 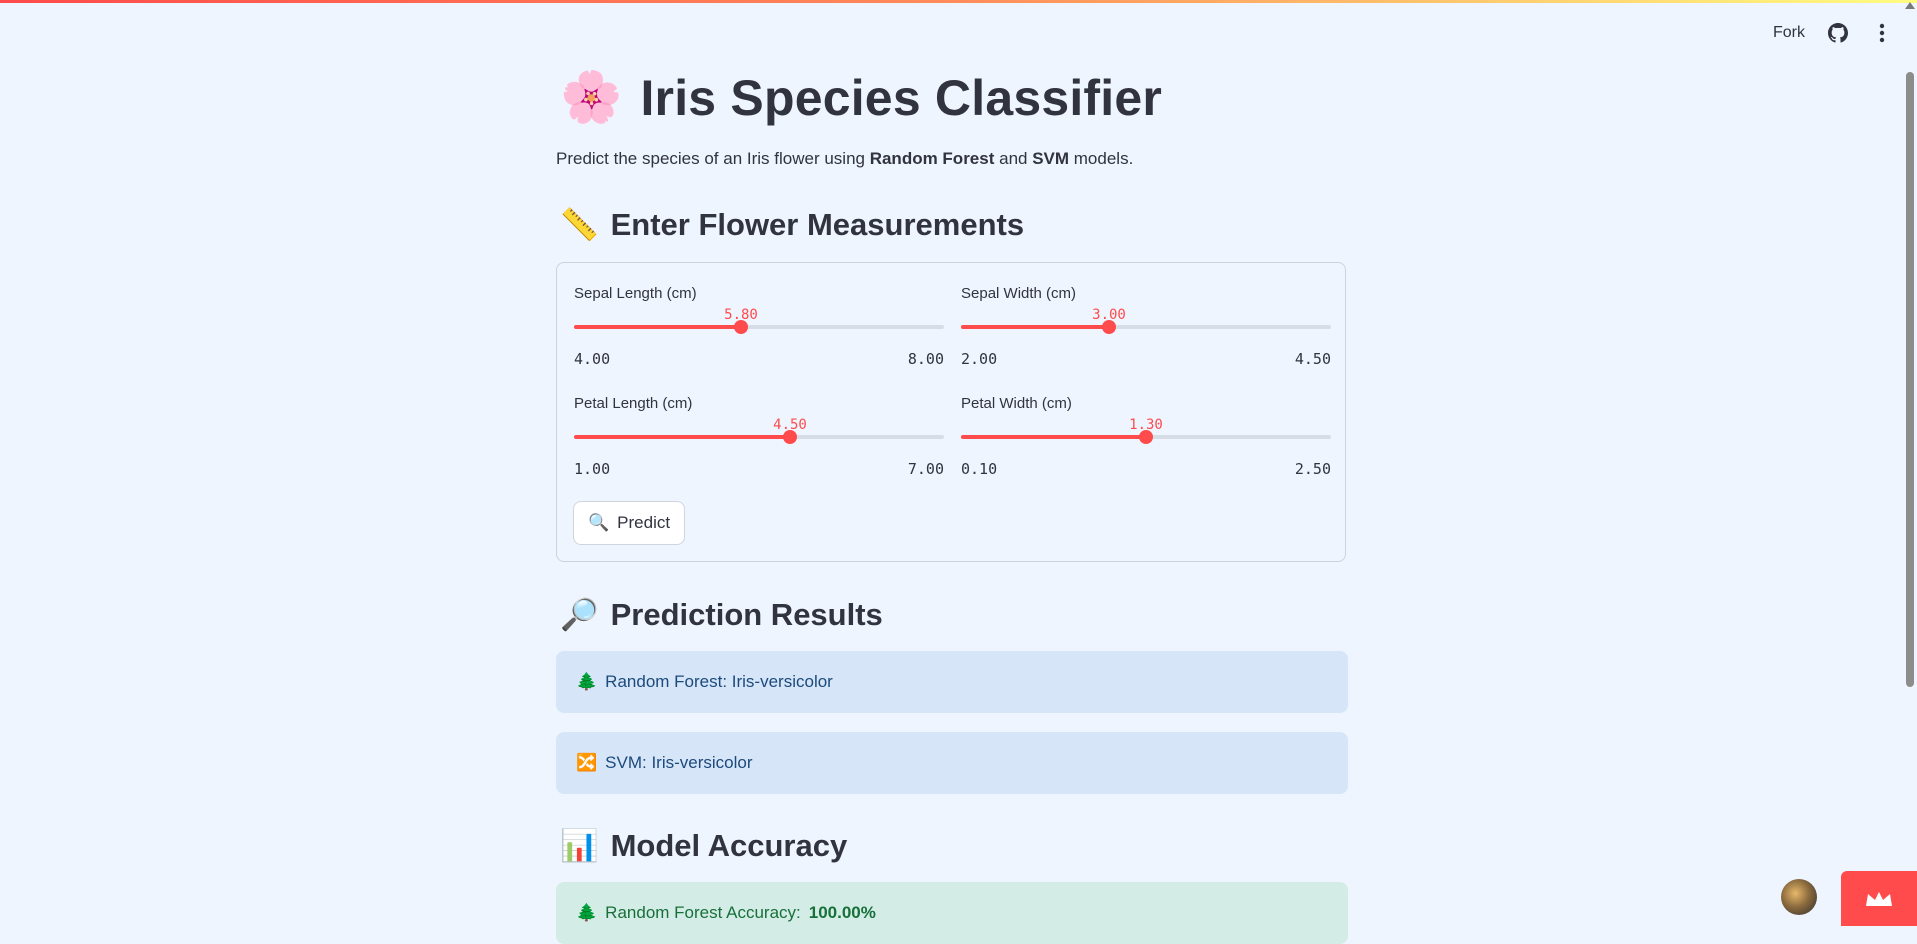 What do you see at coordinates (719, 681) in the screenshot?
I see `result-text: Random Forest: Iris-versicolor` at bounding box center [719, 681].